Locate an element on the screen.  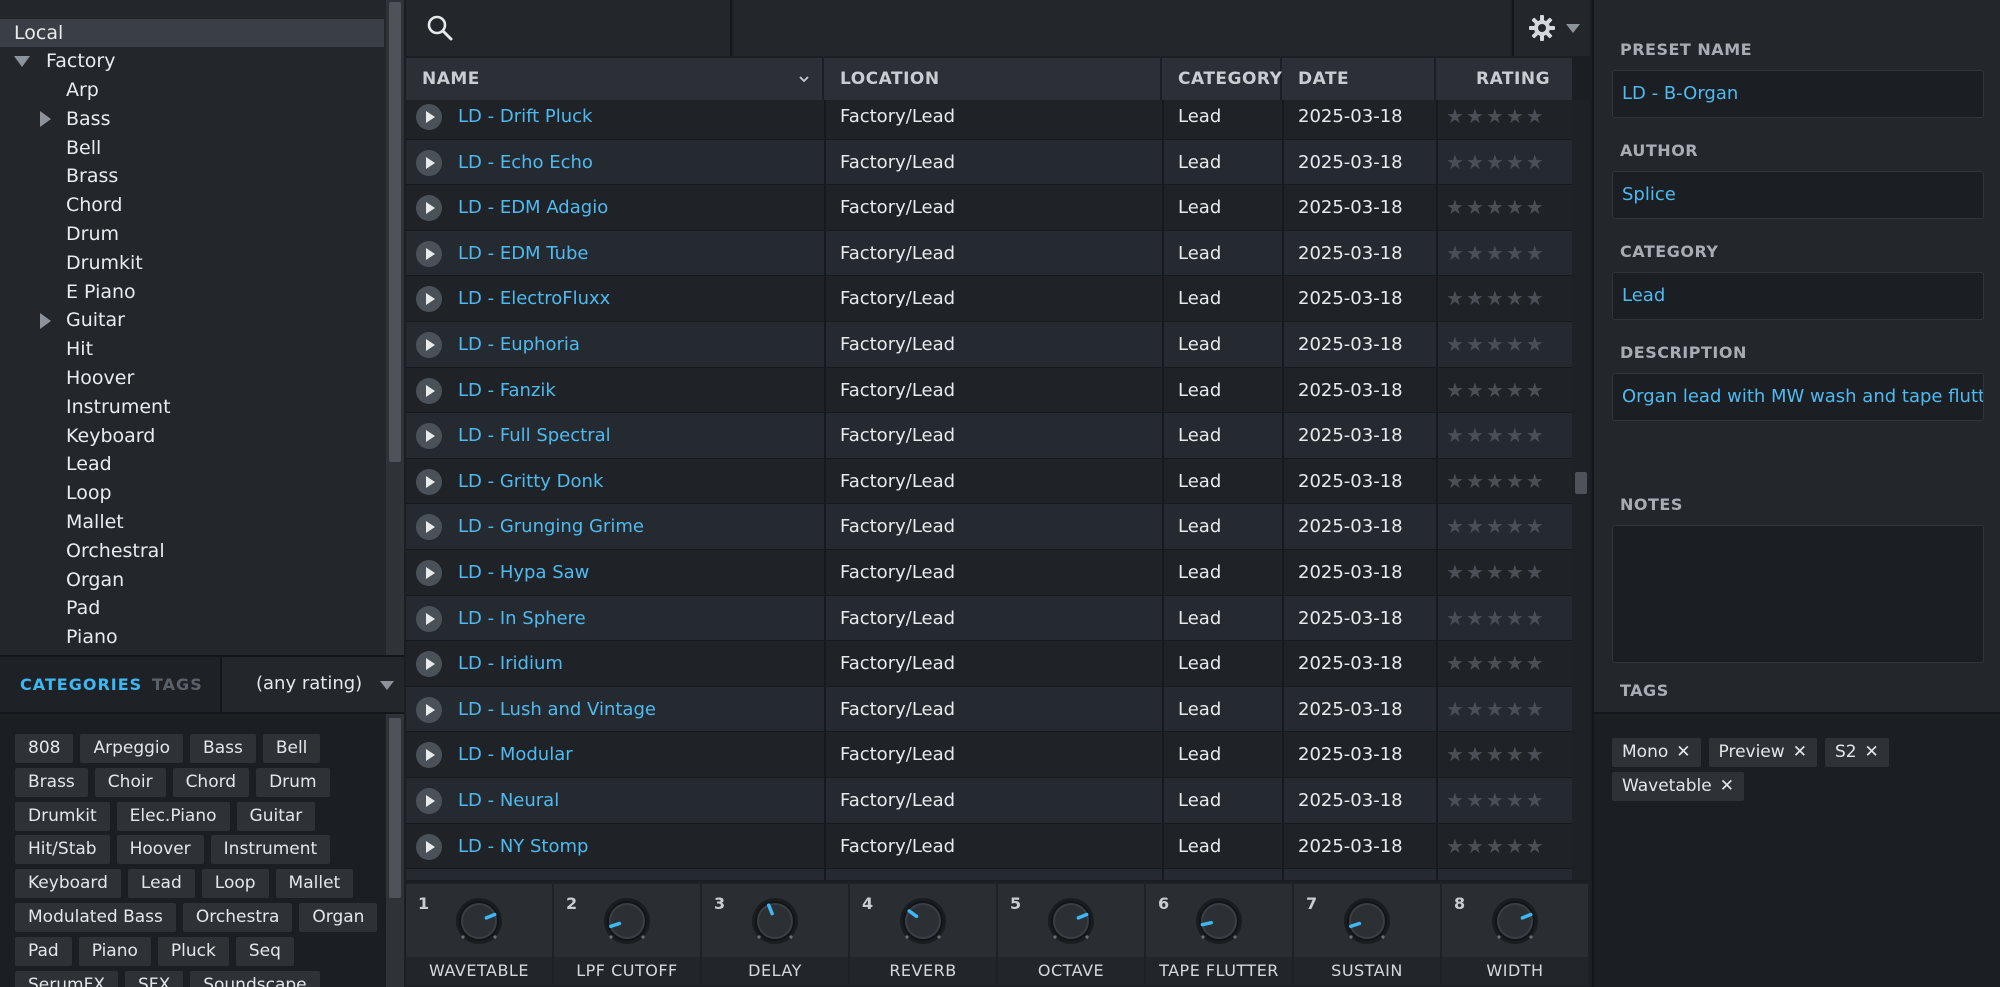
category-chip: Orchestra is located at coordinates (237, 917).